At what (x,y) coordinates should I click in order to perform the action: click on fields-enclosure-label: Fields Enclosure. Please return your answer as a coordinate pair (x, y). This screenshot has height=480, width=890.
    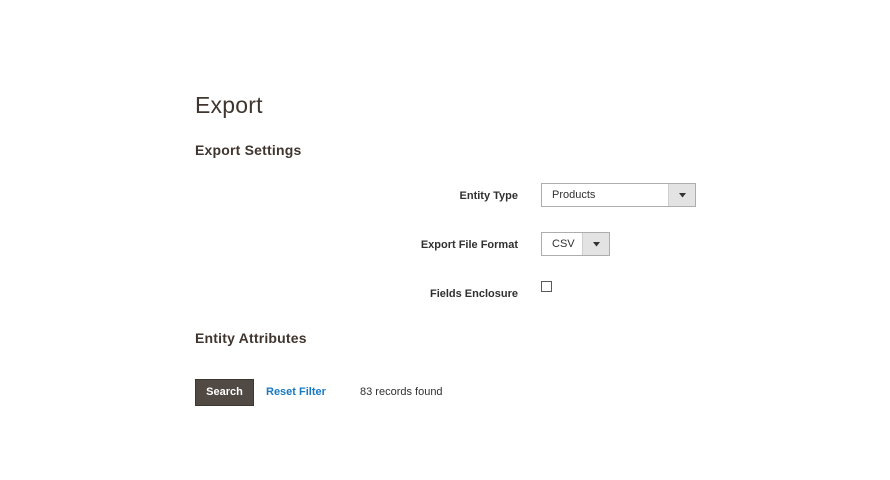
    Looking at the image, I should click on (473, 294).